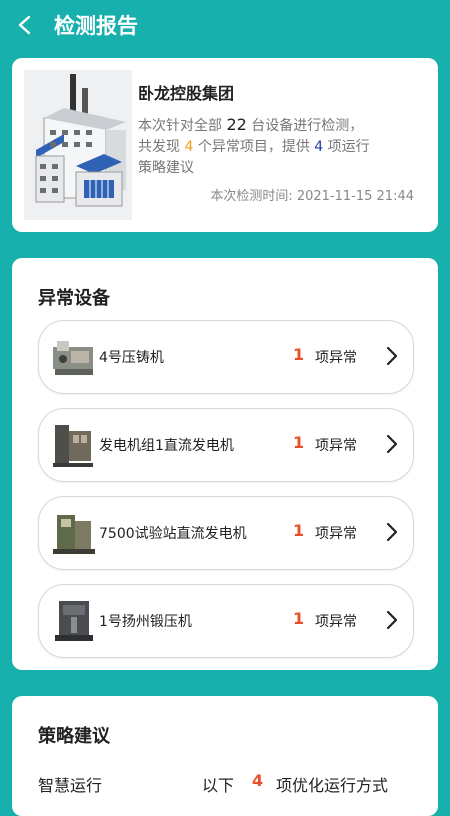 This screenshot has height=816, width=450. I want to click on device-item: 发电机组1直流发电机 1 项异常, so click(226, 445).